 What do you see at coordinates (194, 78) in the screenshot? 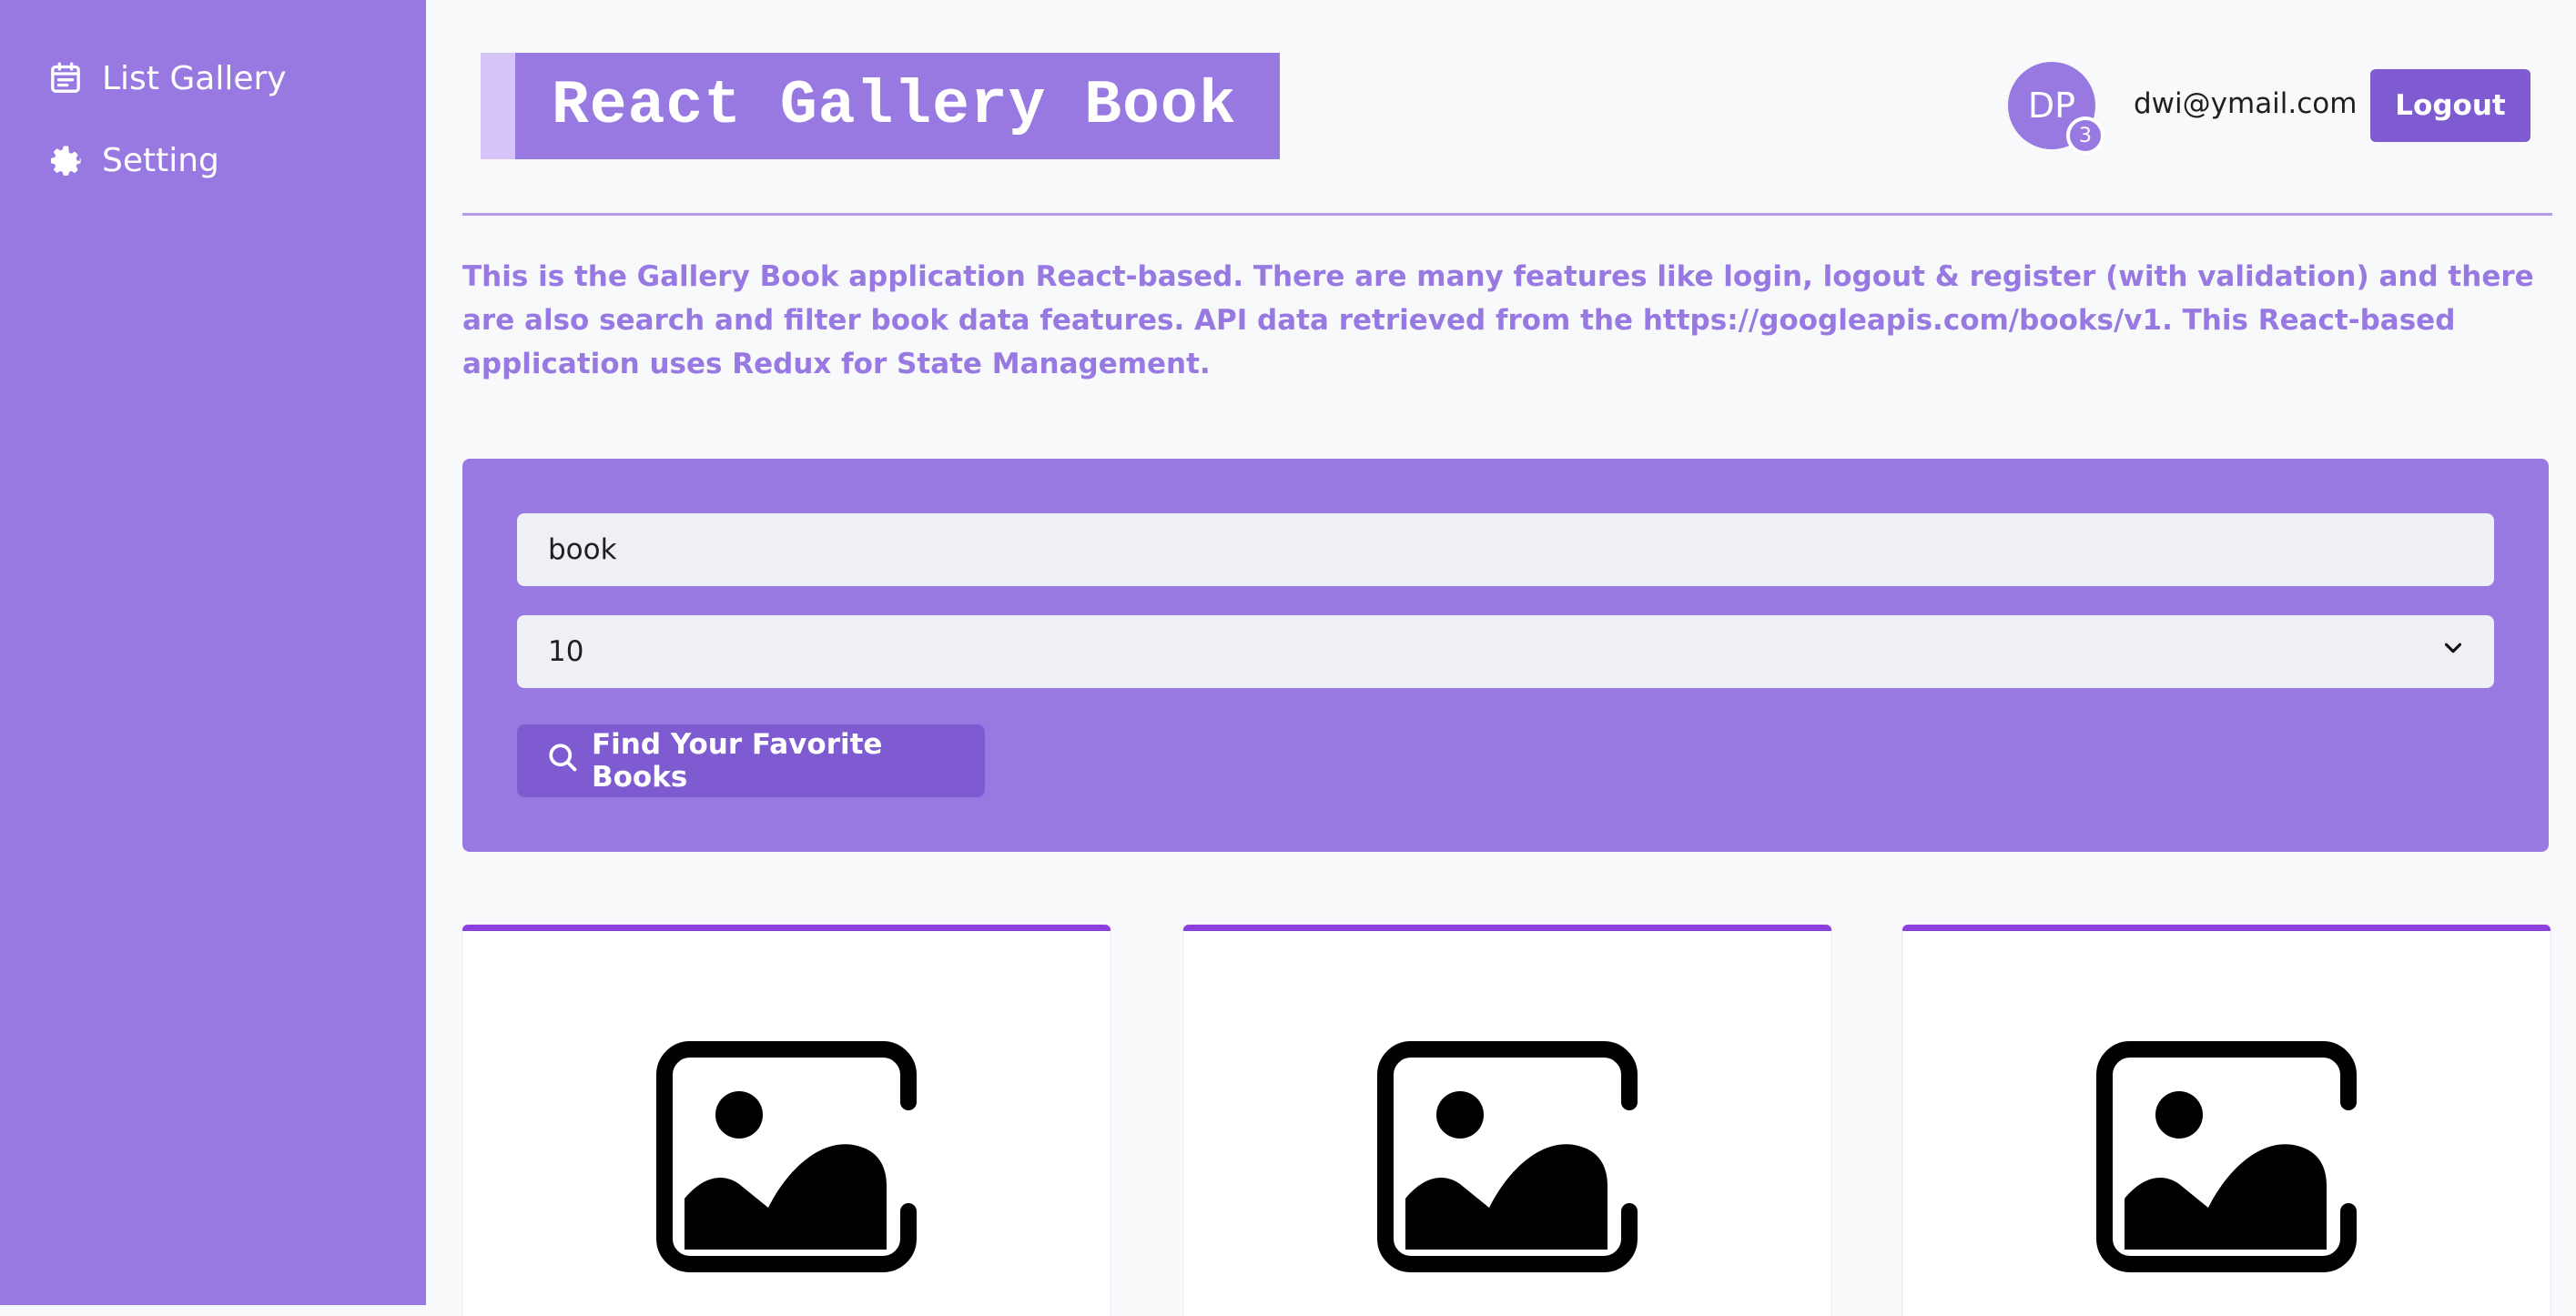
I see `sidebar-item-label: List Gallery` at bounding box center [194, 78].